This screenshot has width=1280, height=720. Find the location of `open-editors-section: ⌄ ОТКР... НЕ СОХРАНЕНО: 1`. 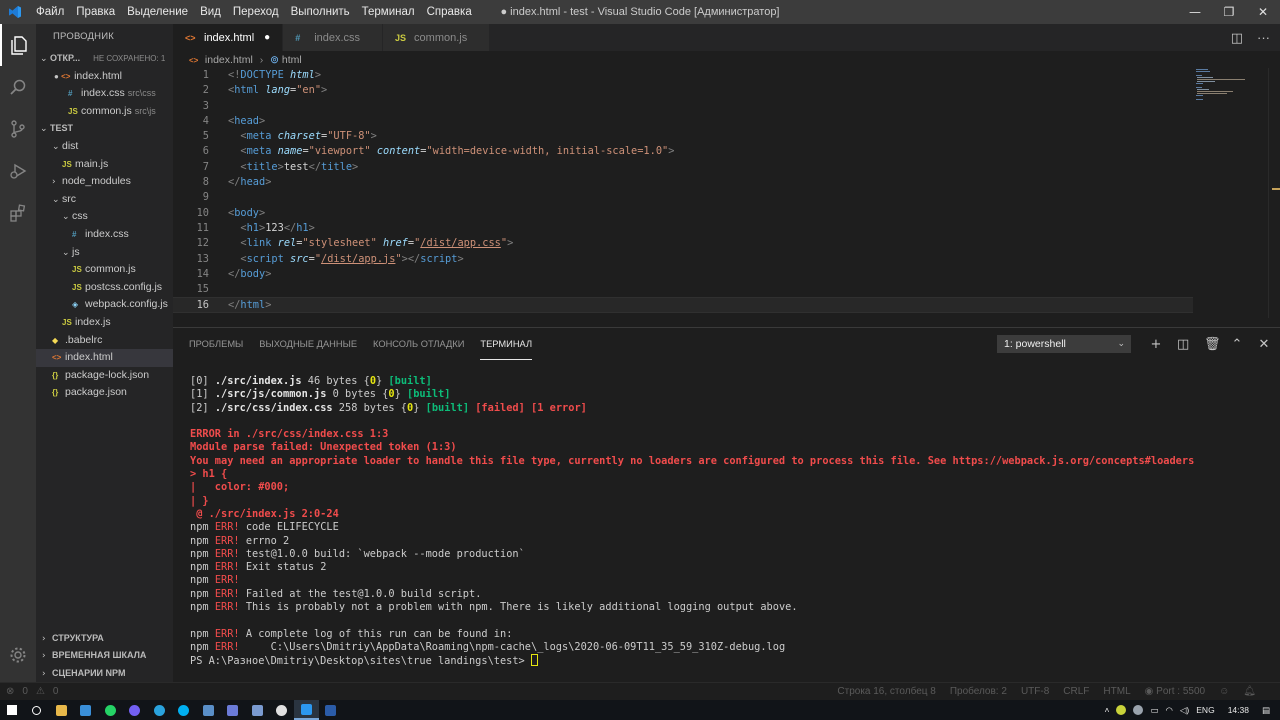

open-editors-section: ⌄ ОТКР... НЕ СОХРАНЕНО: 1 is located at coordinates (104, 59).